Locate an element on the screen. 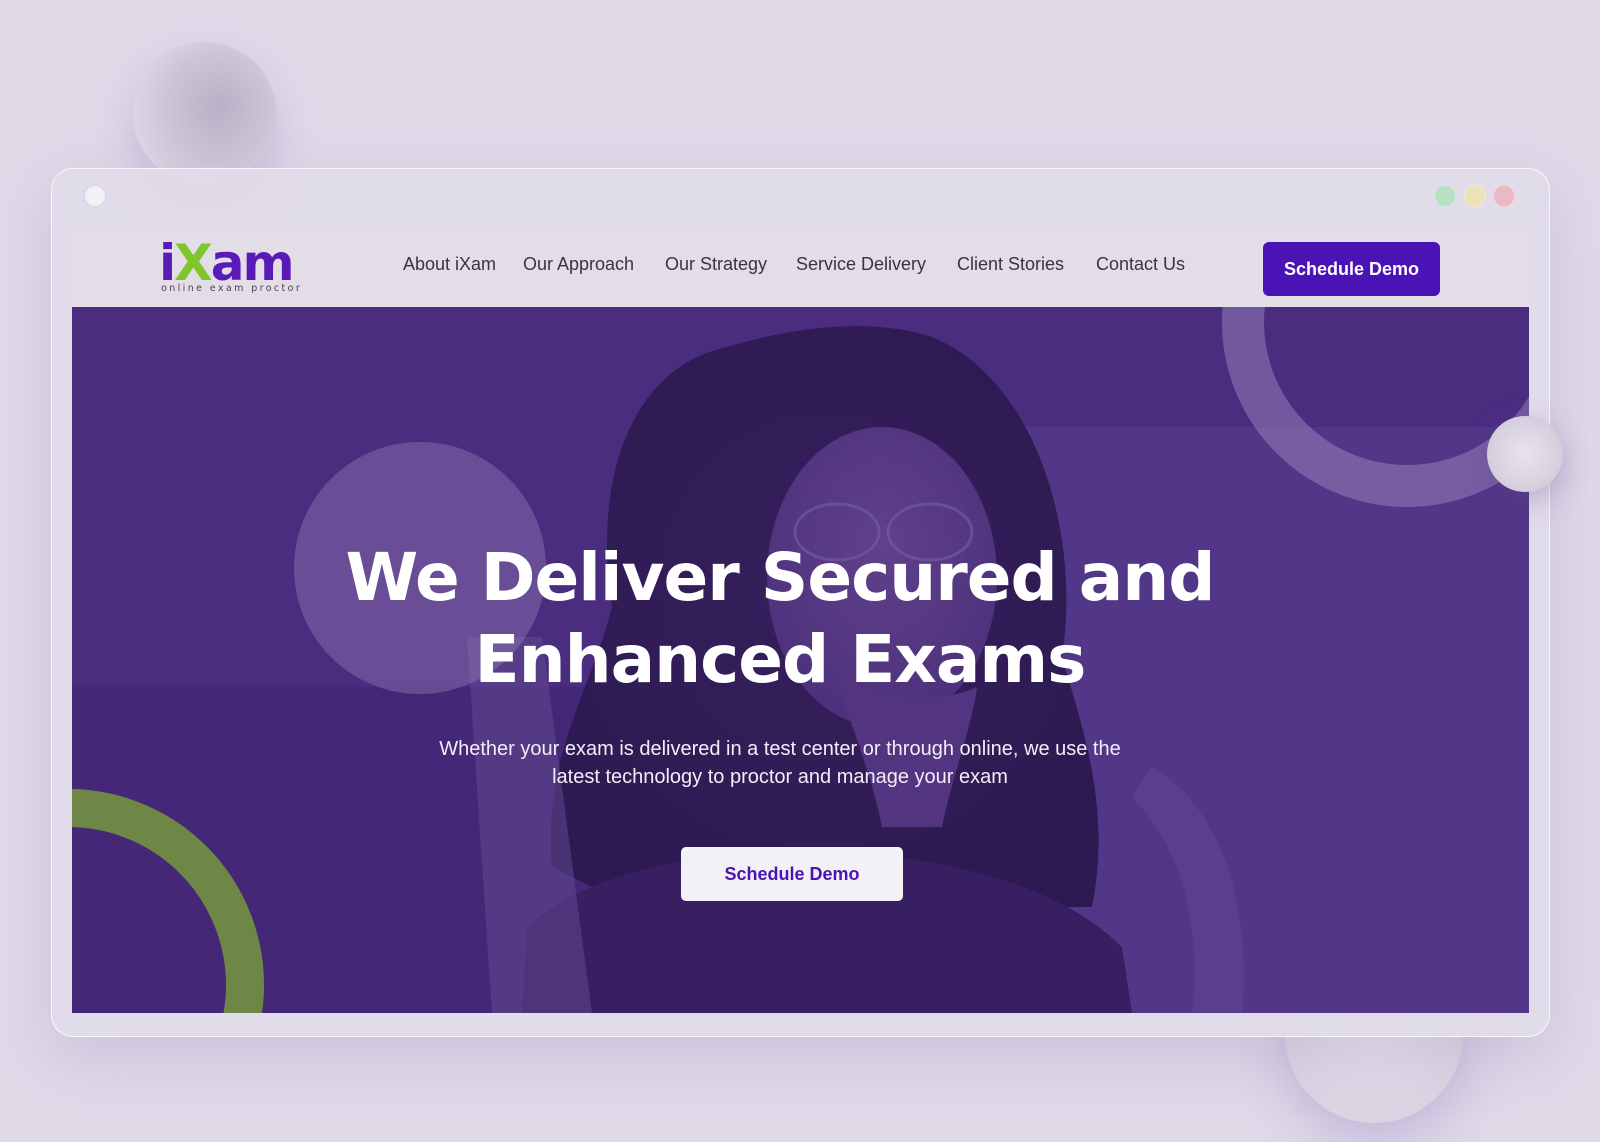  nav-link-contact: Contact Us is located at coordinates (1140, 264).